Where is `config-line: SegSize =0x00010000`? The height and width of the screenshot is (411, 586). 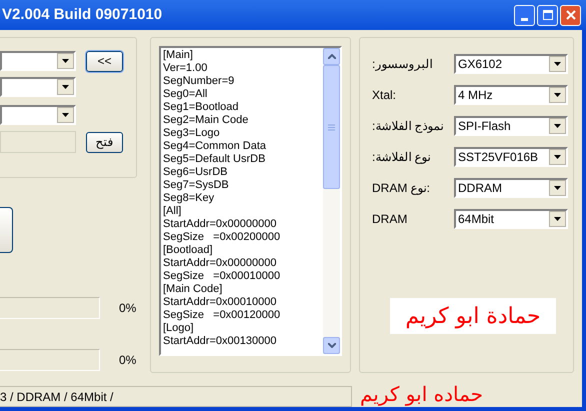 config-line: SegSize =0x00010000 is located at coordinates (222, 276).